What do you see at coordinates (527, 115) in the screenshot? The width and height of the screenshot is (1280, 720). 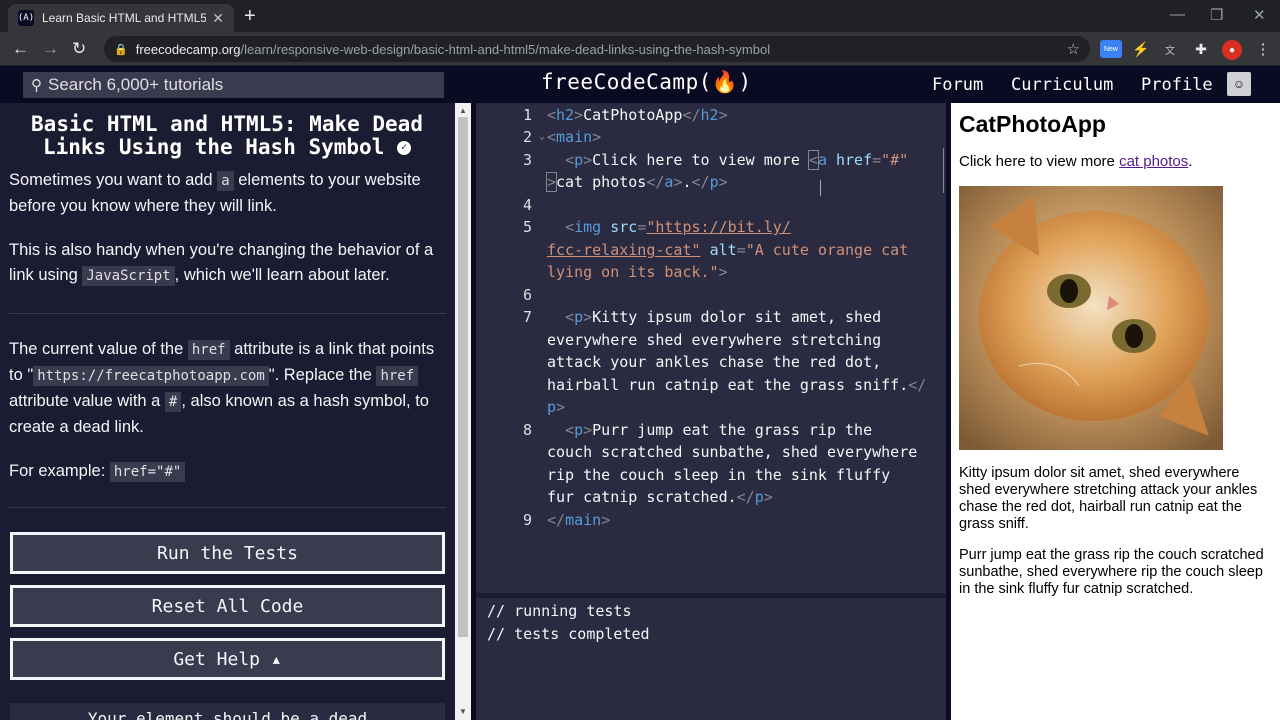 I see `line-number: 1` at bounding box center [527, 115].